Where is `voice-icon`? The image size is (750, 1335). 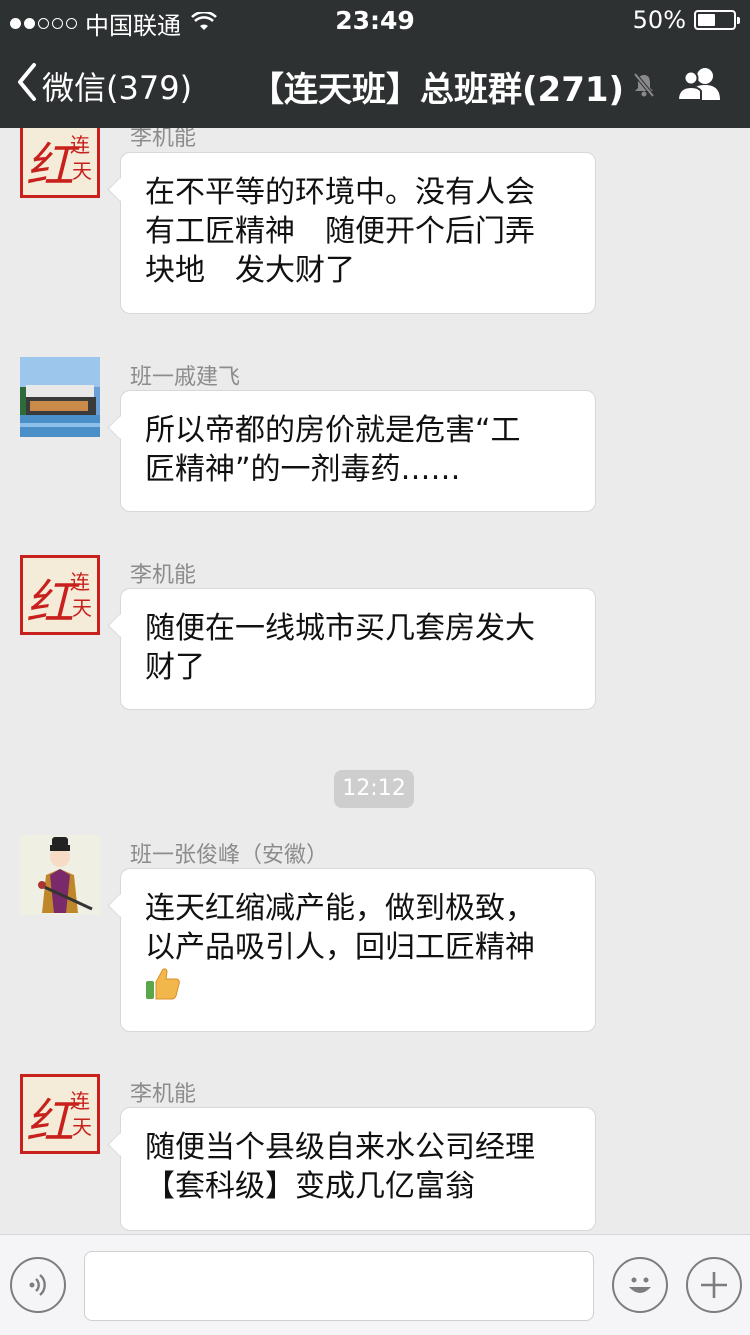
voice-icon is located at coordinates (38, 1285).